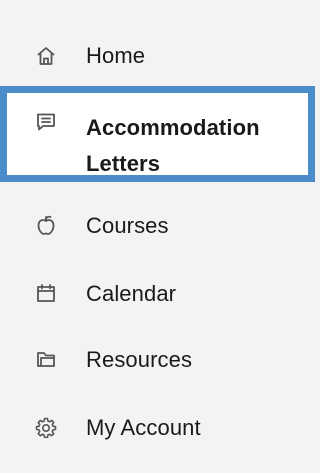 The height and width of the screenshot is (473, 320). What do you see at coordinates (143, 427) in the screenshot?
I see `sidebar-item-label: My Account` at bounding box center [143, 427].